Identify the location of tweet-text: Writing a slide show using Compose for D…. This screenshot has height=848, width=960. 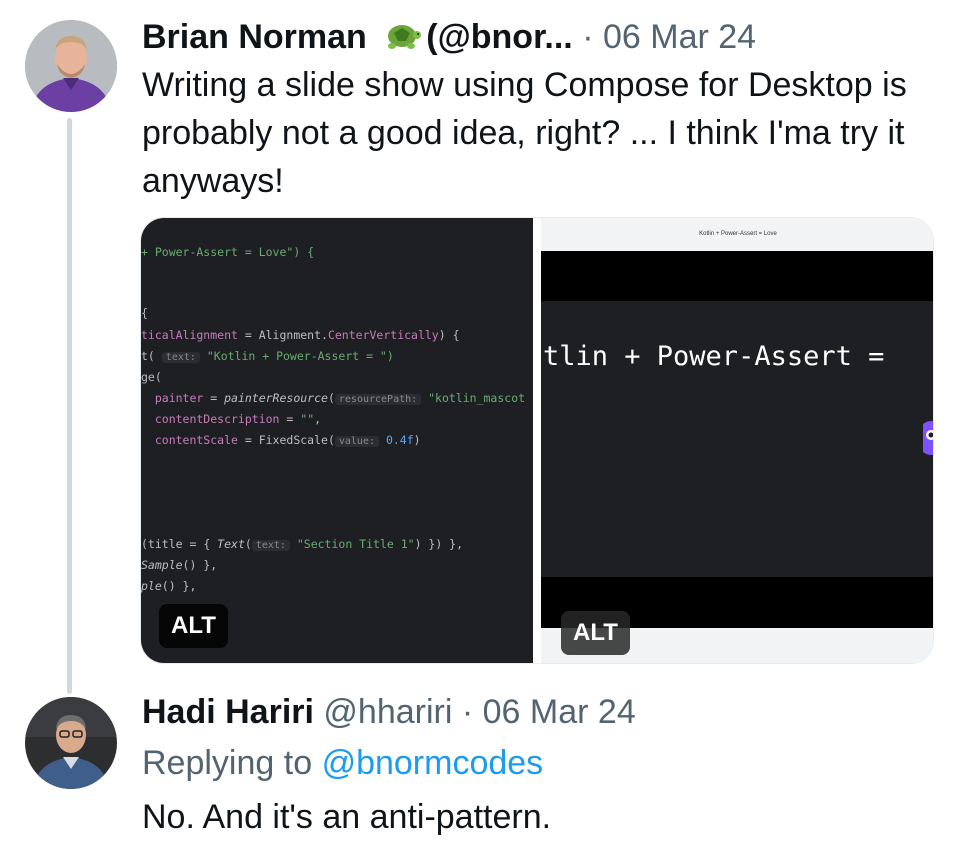
(524, 133).